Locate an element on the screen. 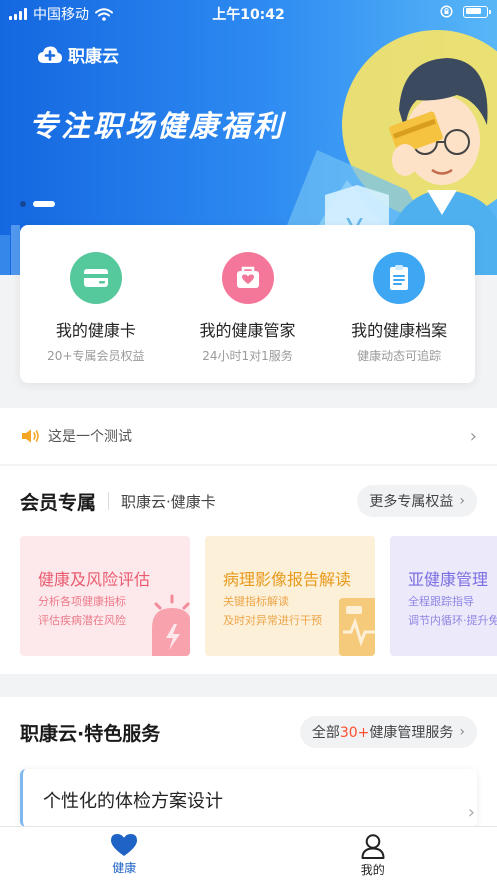 Image resolution: width=497 pixels, height=883 pixels. service-item: 个性化的体检方案设计 is located at coordinates (248, 798).